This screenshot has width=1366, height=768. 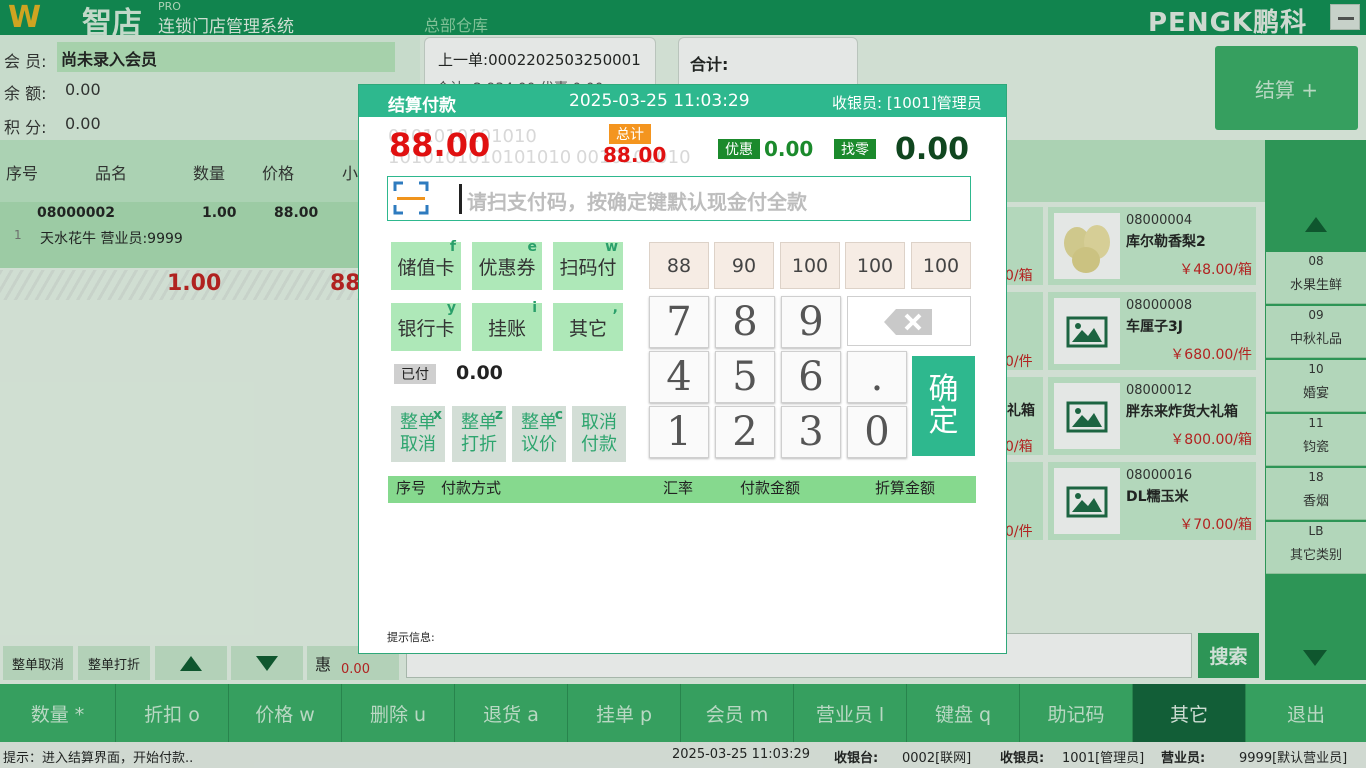 I want to click on shortcut-key: x, so click(x=437, y=415).